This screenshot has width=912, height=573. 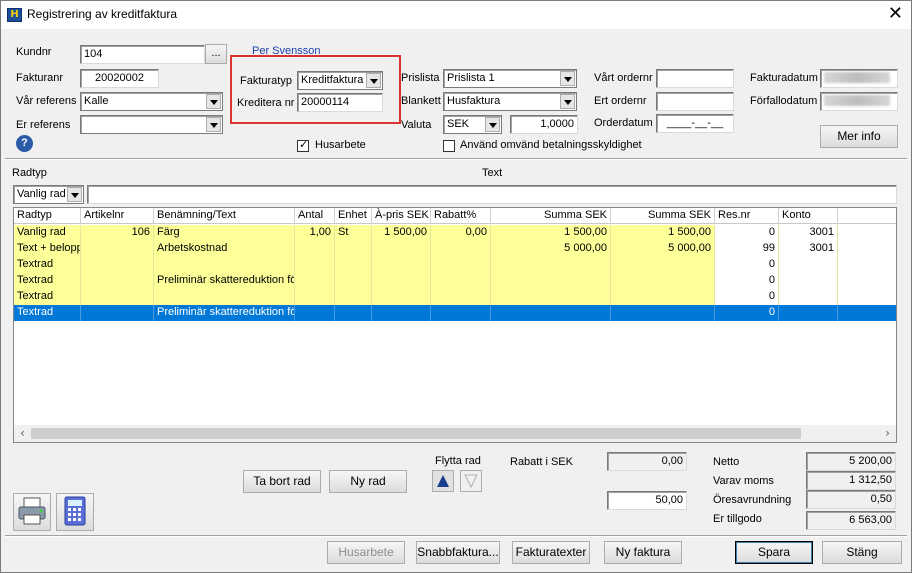 I want to click on move-row-up-button, so click(x=443, y=481).